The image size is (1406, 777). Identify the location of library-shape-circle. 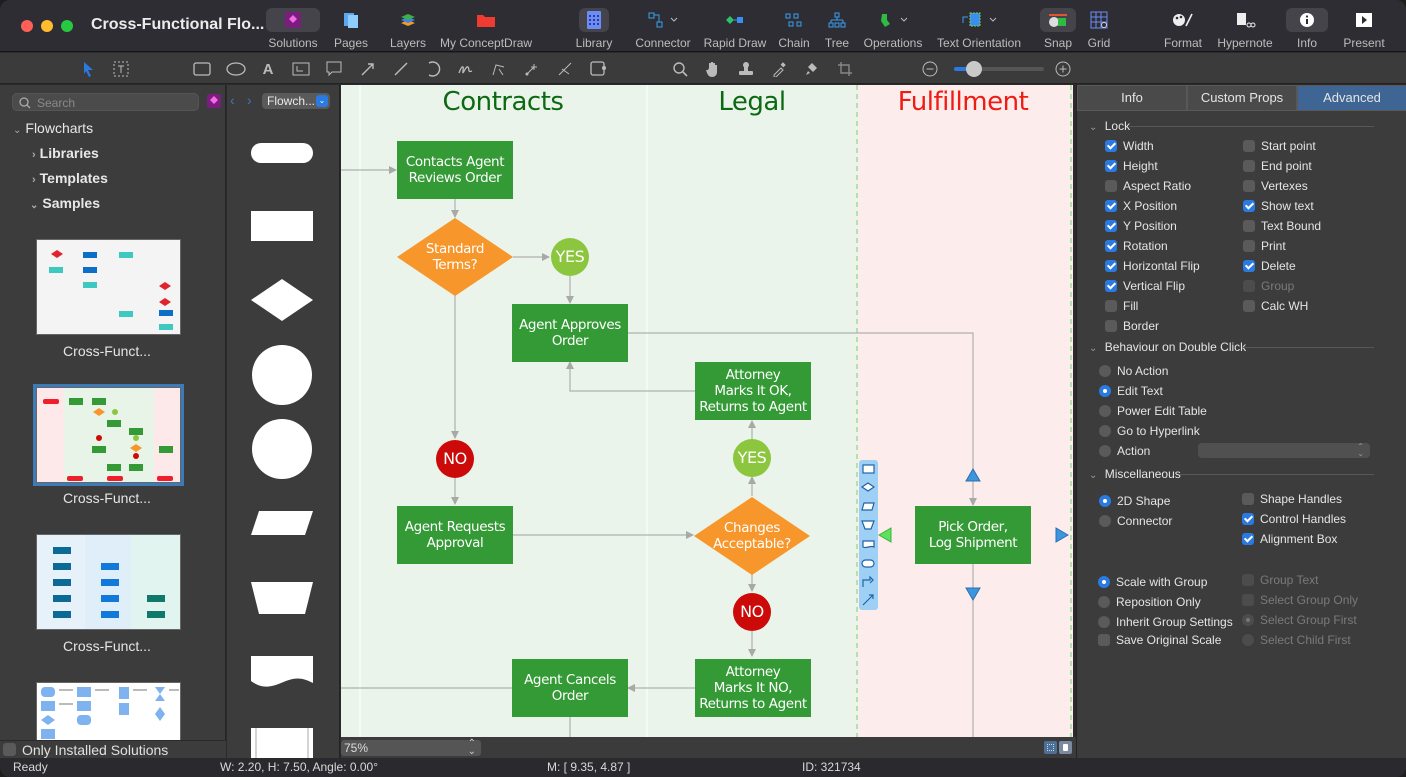
(282, 449).